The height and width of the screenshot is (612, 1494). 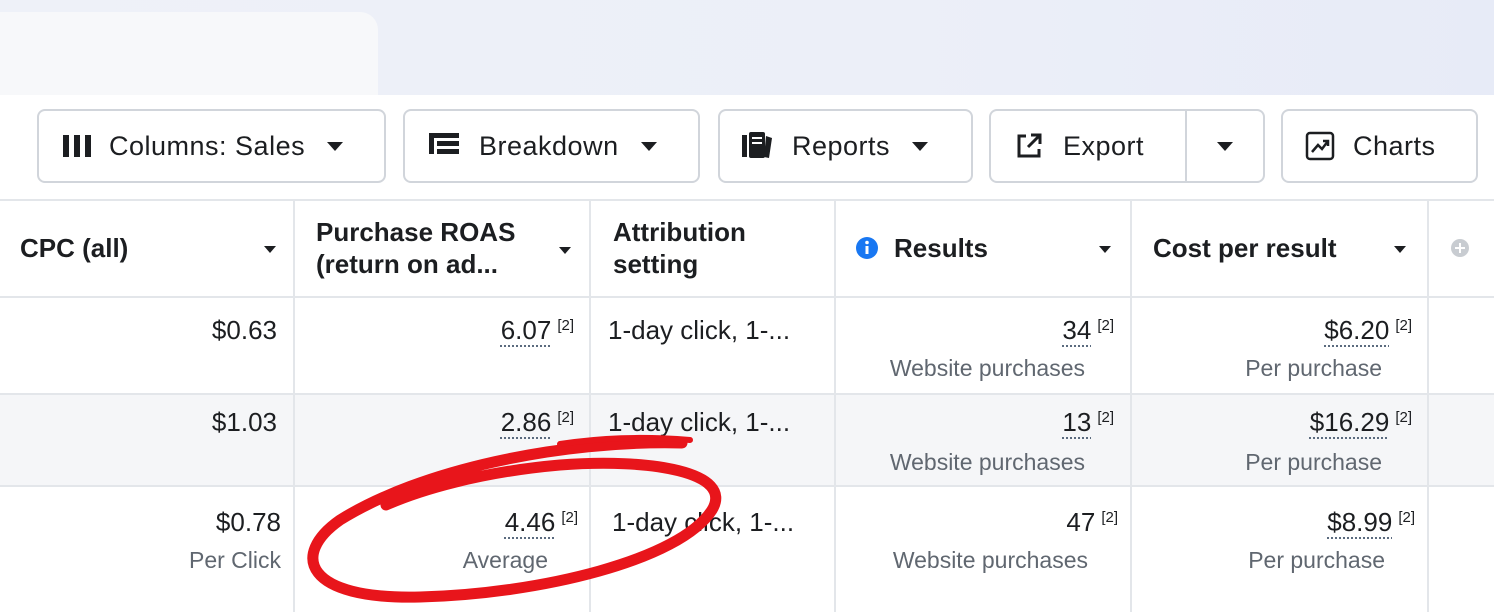 What do you see at coordinates (74, 248) in the screenshot?
I see `header-label: CPC (all)` at bounding box center [74, 248].